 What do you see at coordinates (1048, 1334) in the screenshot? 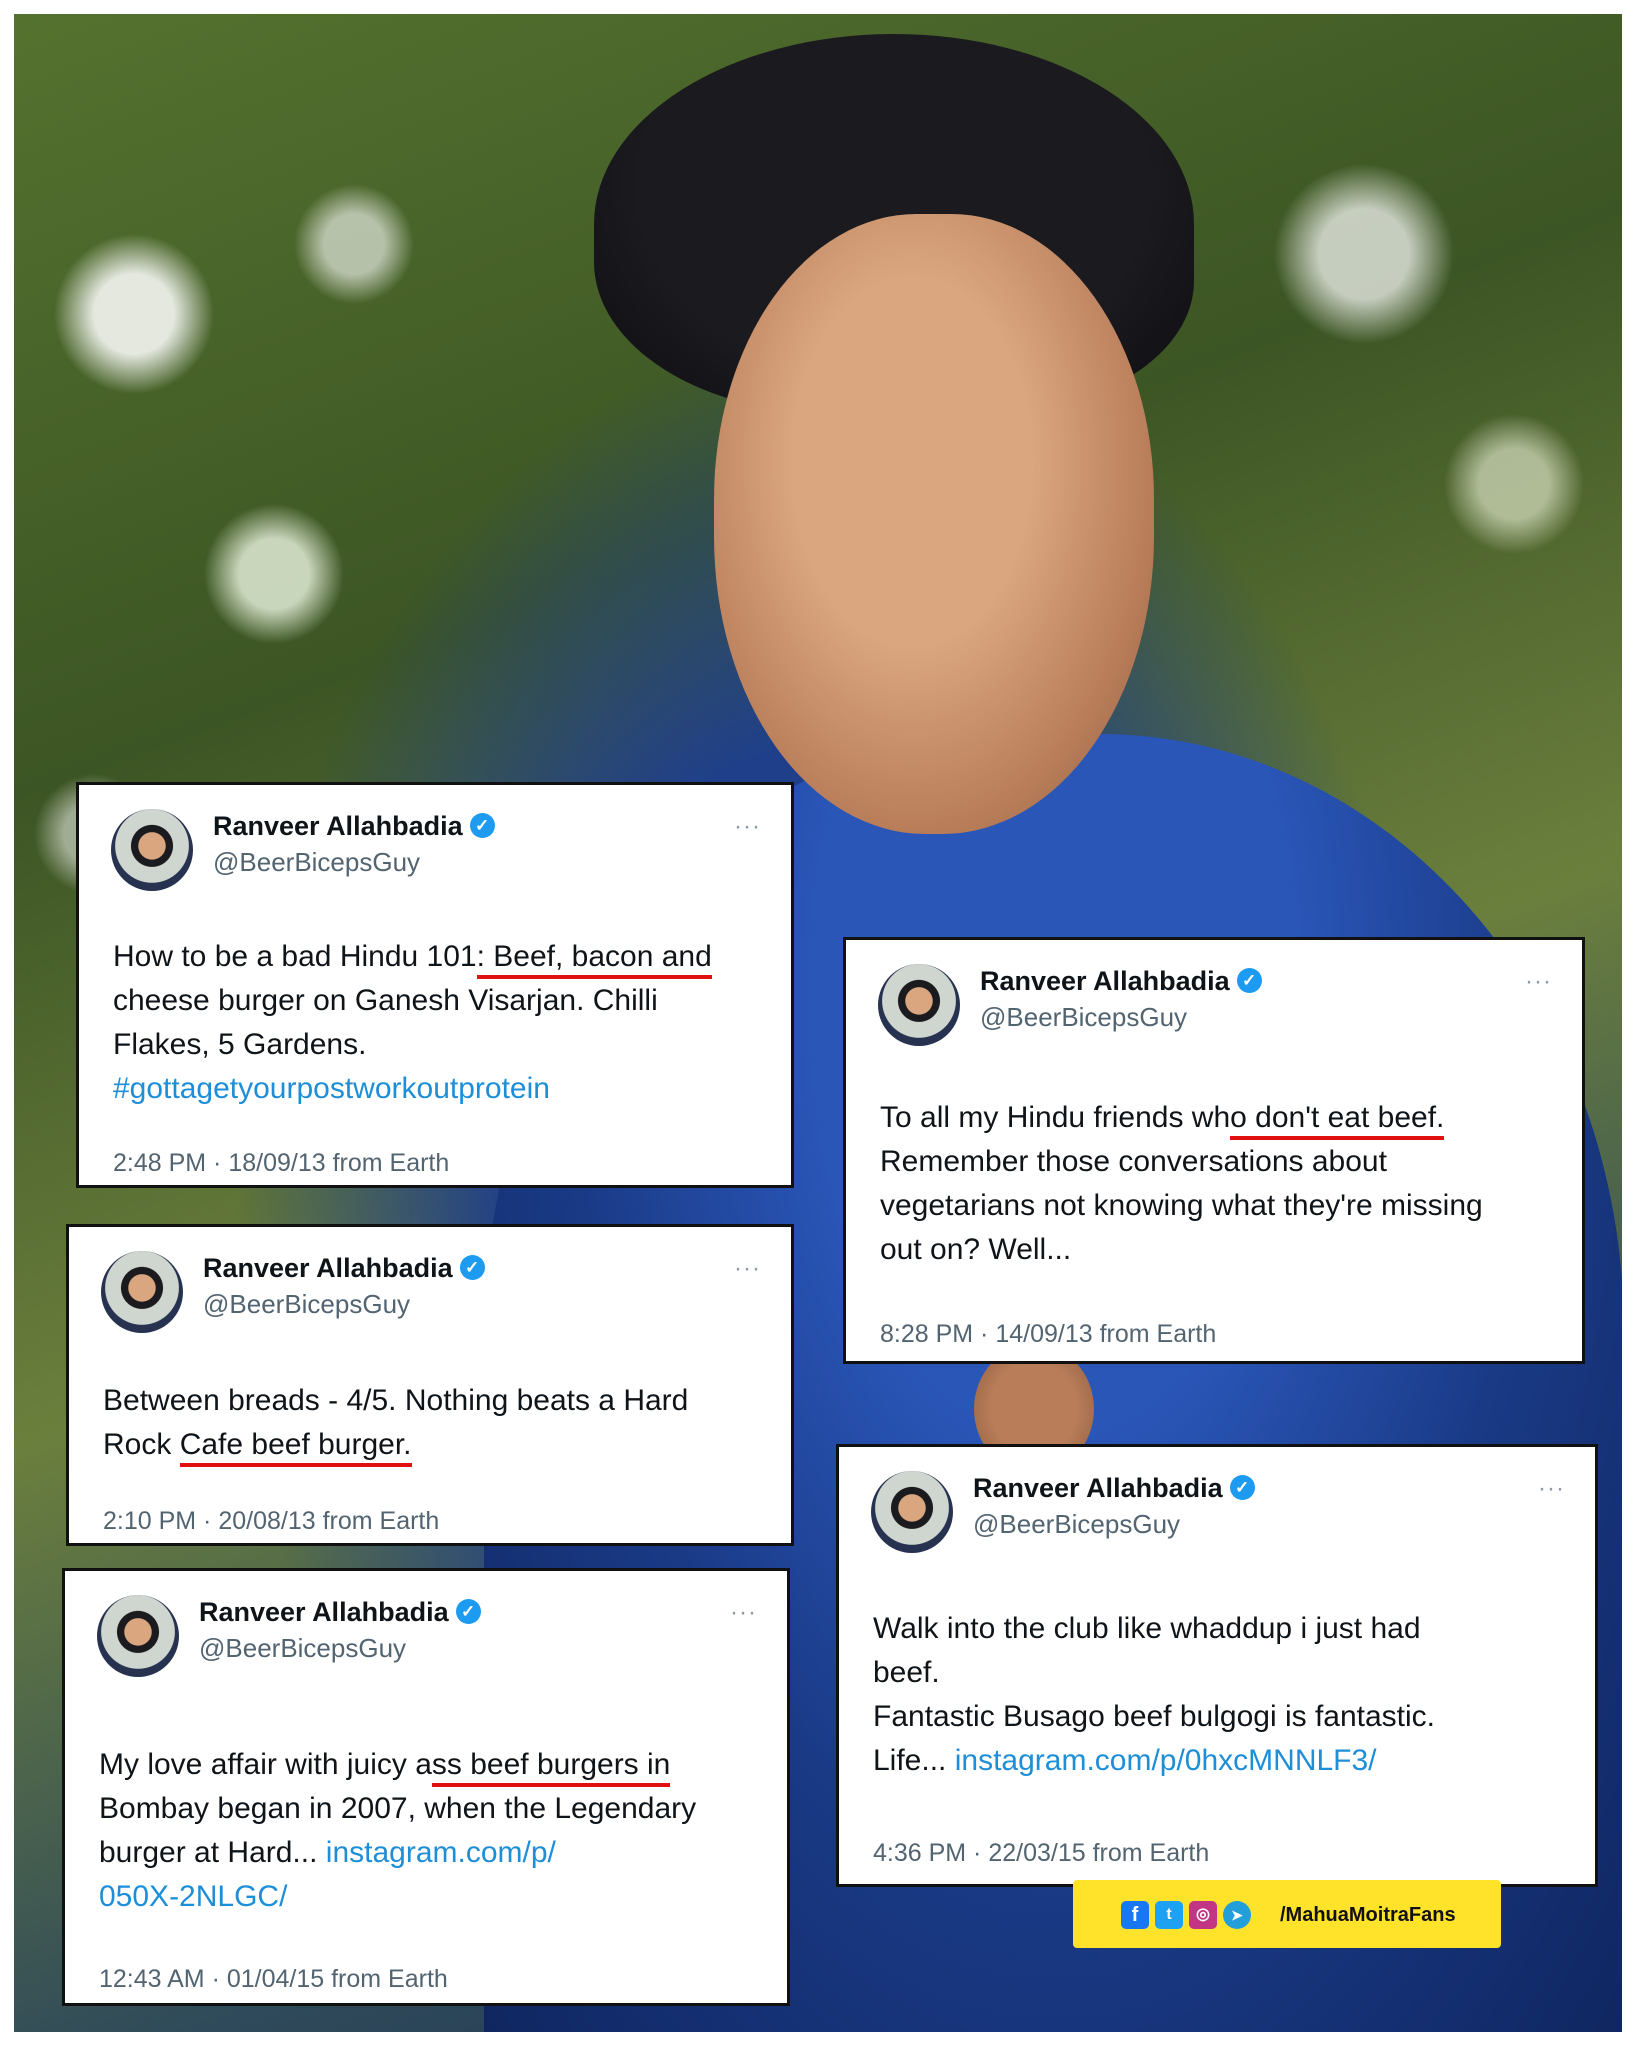
I see `tweet-timestamp: 8:28 PM · 14/09/13 from Earth` at bounding box center [1048, 1334].